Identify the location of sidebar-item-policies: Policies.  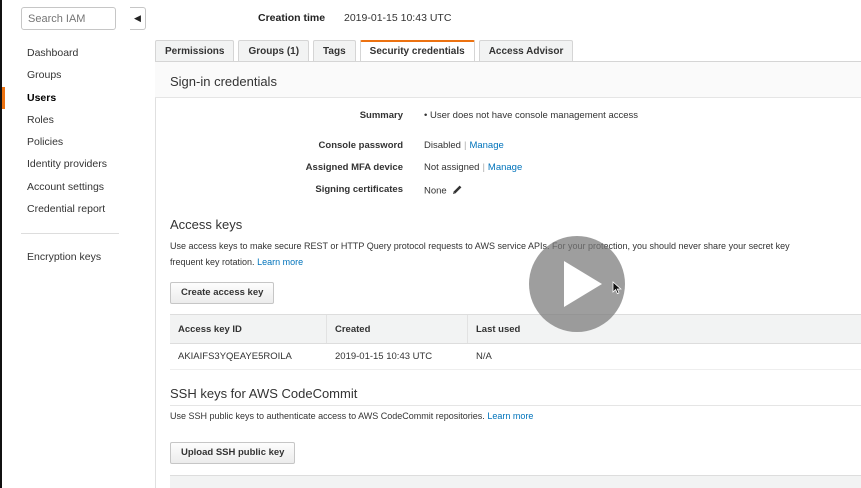
(68, 142).